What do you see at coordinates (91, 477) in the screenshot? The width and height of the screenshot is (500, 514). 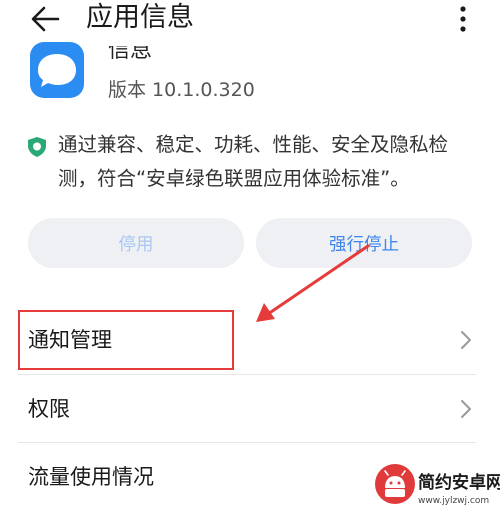 I see `list-item-label: 流量使用情况` at bounding box center [91, 477].